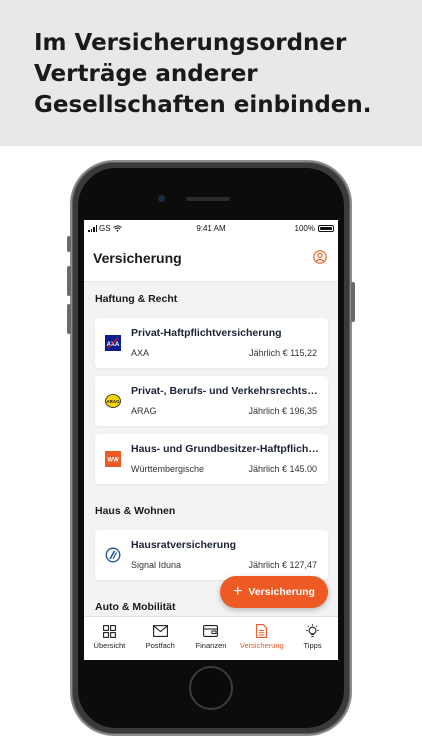 Image resolution: width=422 pixels, height=750 pixels. Describe the element at coordinates (211, 645) in the screenshot. I see `tab-label: Finanzen` at that location.